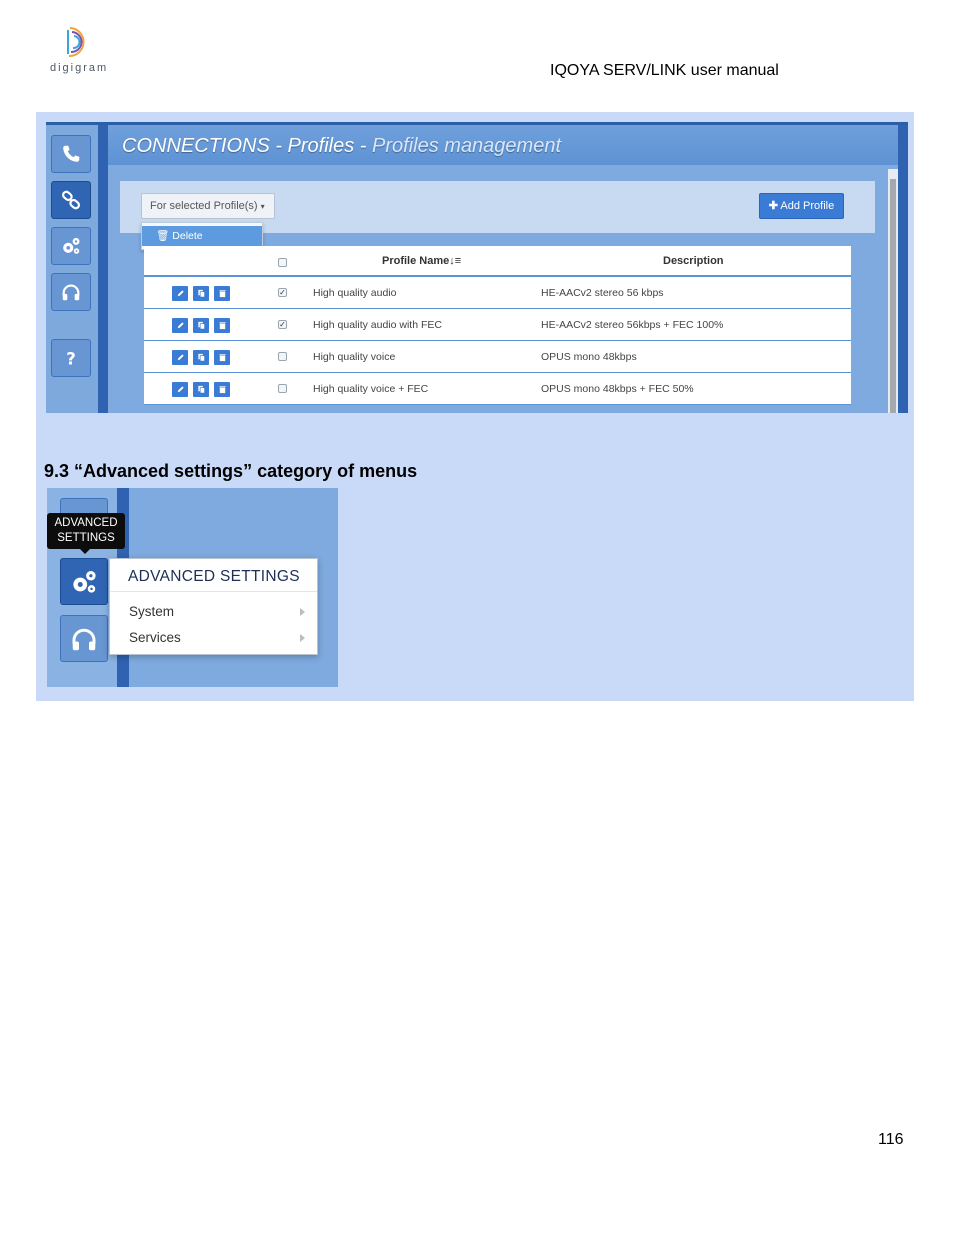  Describe the element at coordinates (416, 261) in the screenshot. I see `profile-name-header-label: Profile Name` at that location.